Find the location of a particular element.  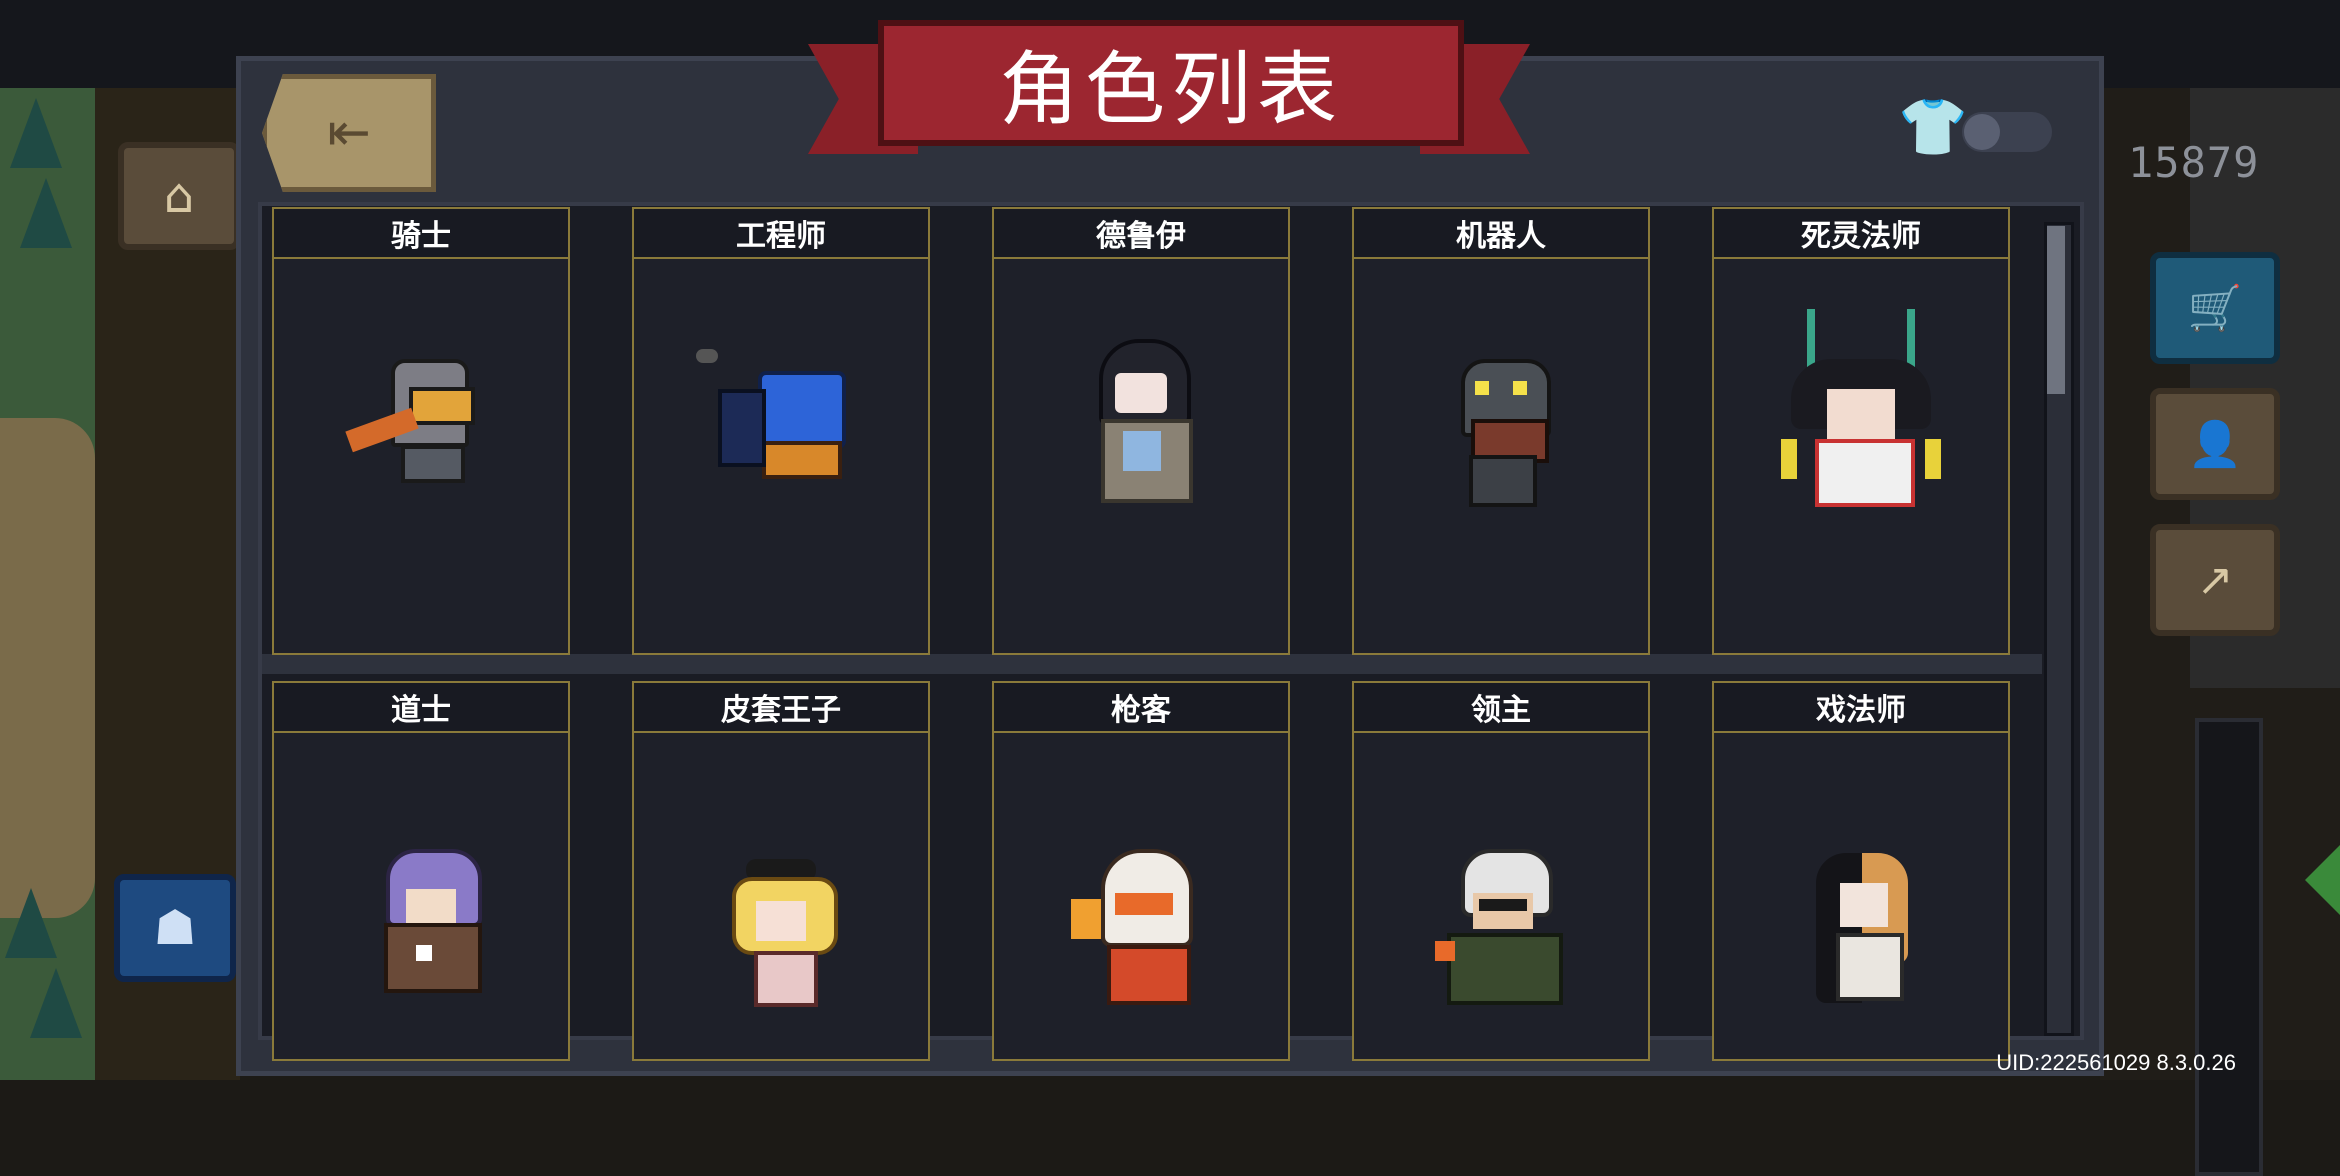

pillar is located at coordinates (2229, 947).